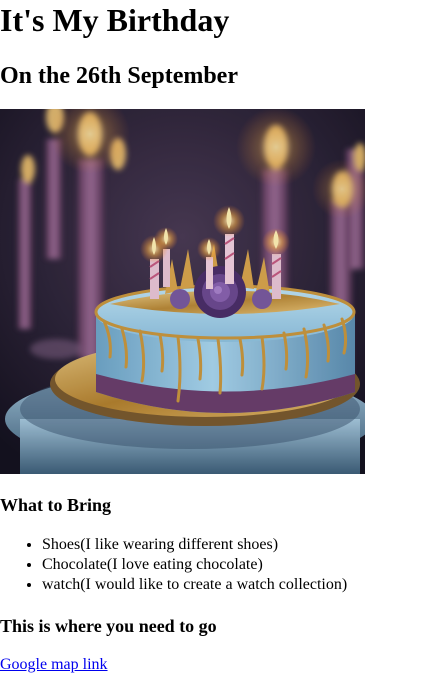 This screenshot has height=692, width=421. What do you see at coordinates (56, 505) in the screenshot?
I see `what-to-bring-heading: What to Bring` at bounding box center [56, 505].